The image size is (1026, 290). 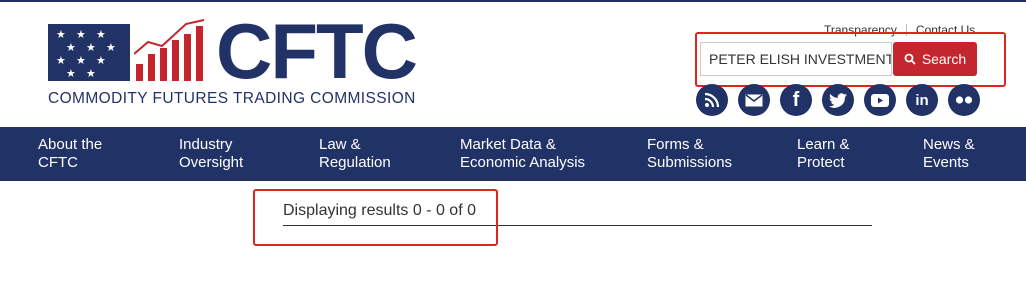 I want to click on nav-item-learn-protect: Learn & Protect, so click(x=823, y=154).